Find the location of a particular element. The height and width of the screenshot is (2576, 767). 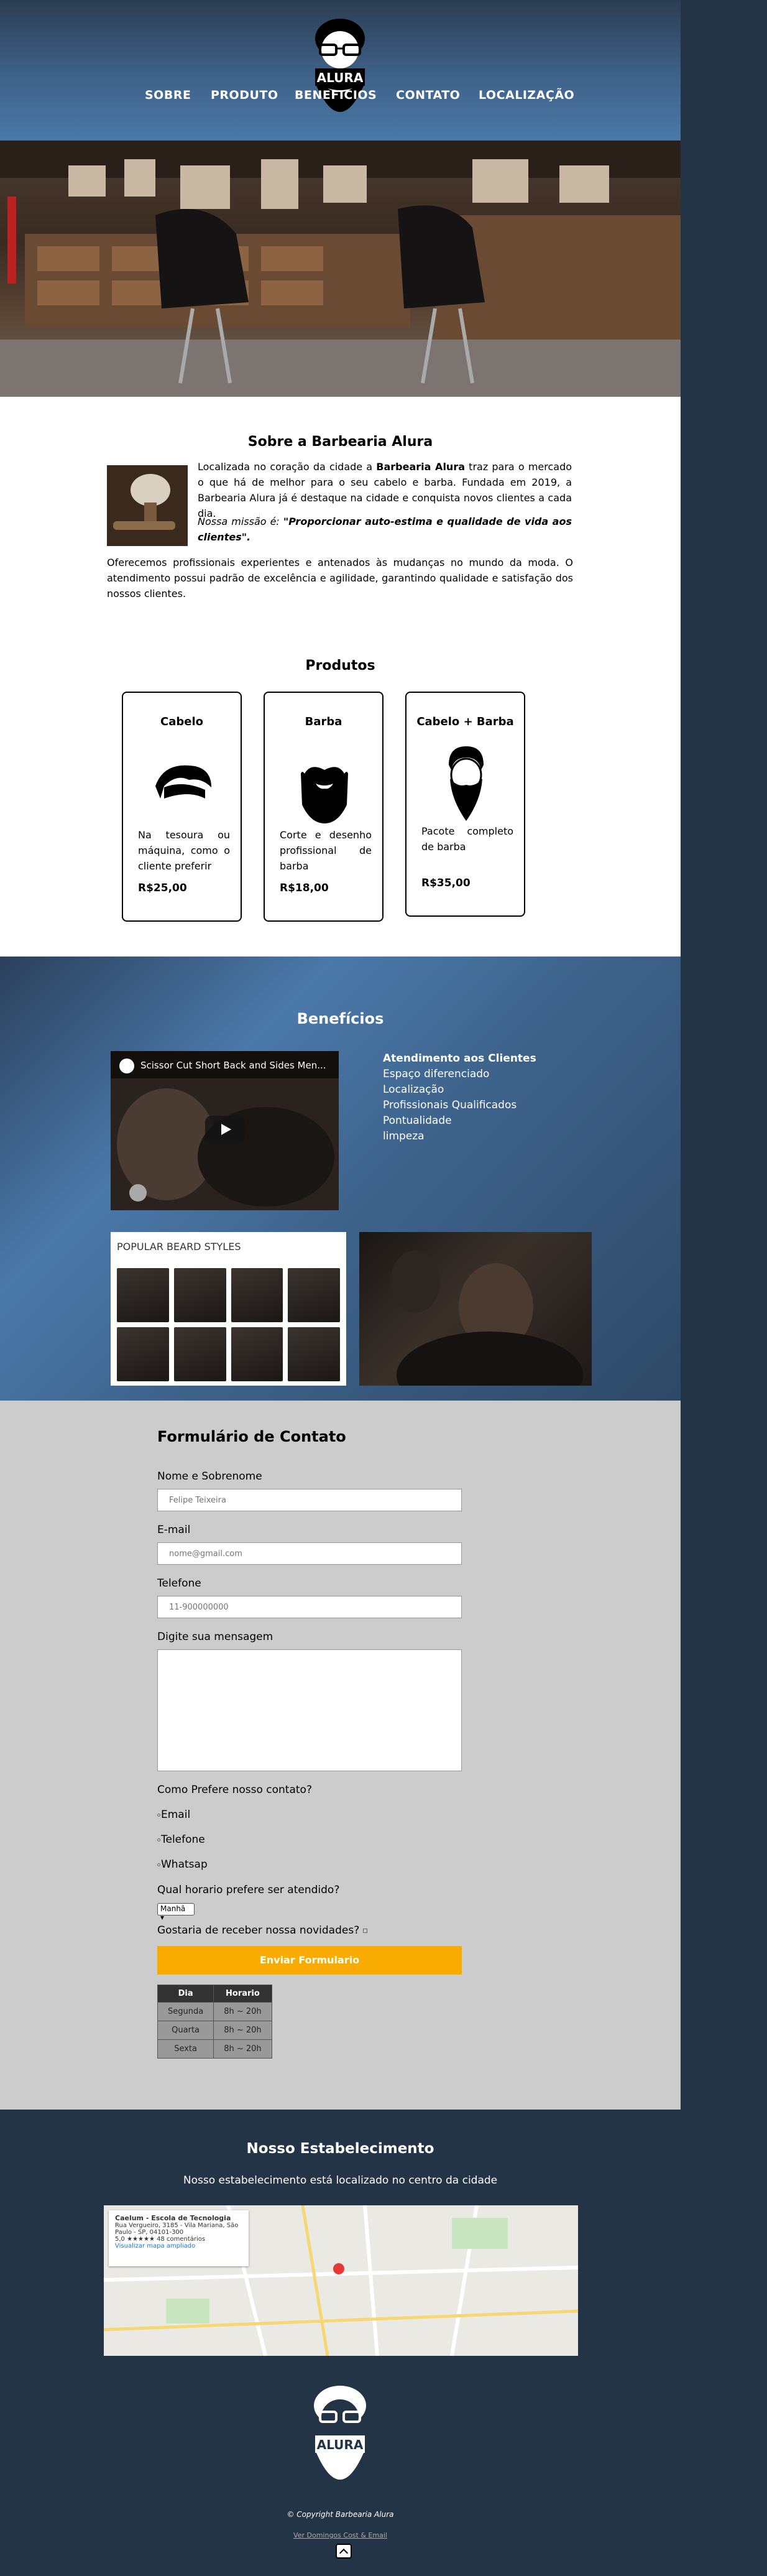

nav-localizacao: LOCALIZAÇÃO is located at coordinates (527, 95).